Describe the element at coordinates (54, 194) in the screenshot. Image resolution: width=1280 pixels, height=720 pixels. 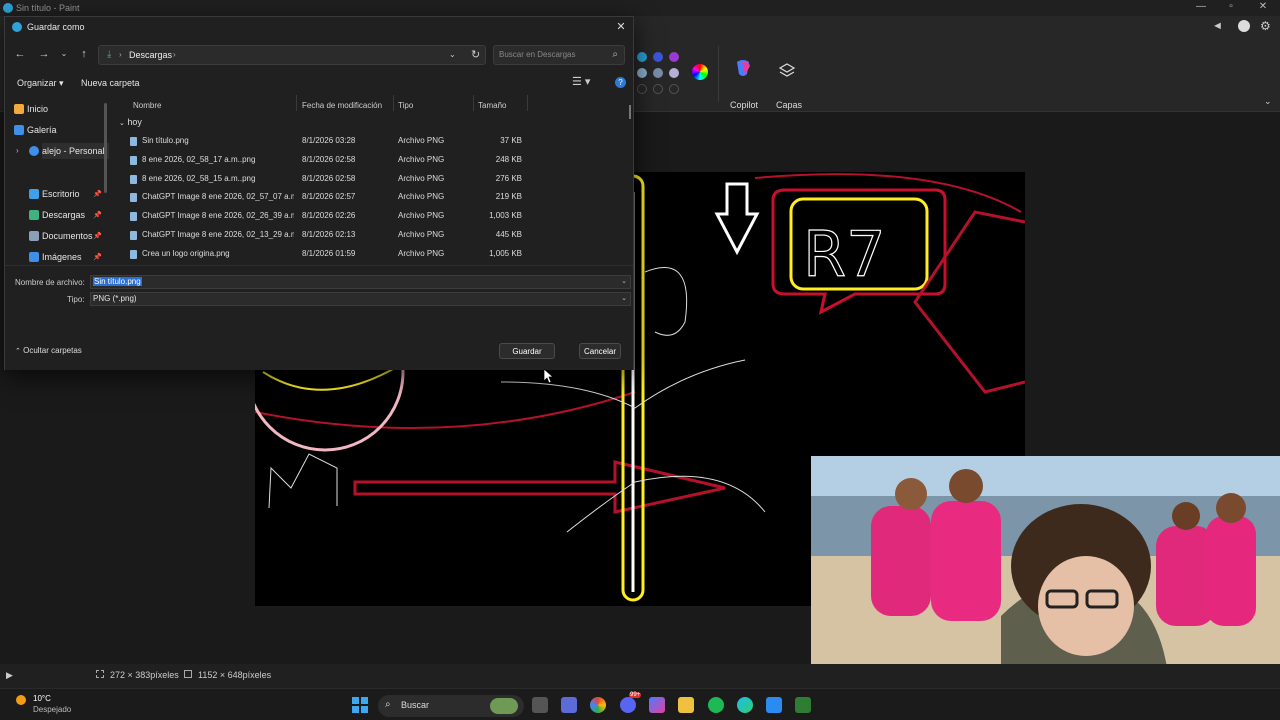
I see `nav-item-escritorio: Escritorio` at that location.